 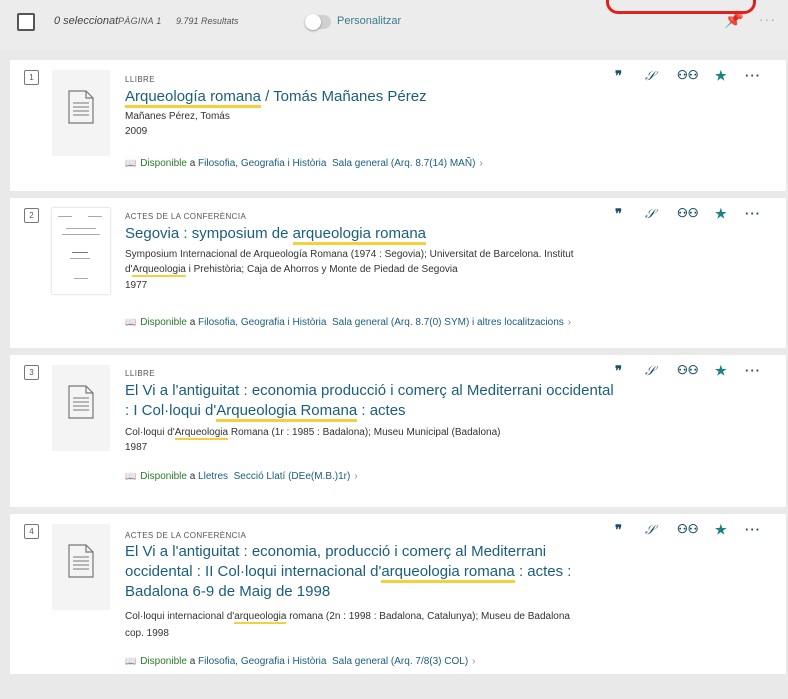 I want to click on title-line: Badalona 6-9 de Maig de 1998, so click(x=228, y=591).